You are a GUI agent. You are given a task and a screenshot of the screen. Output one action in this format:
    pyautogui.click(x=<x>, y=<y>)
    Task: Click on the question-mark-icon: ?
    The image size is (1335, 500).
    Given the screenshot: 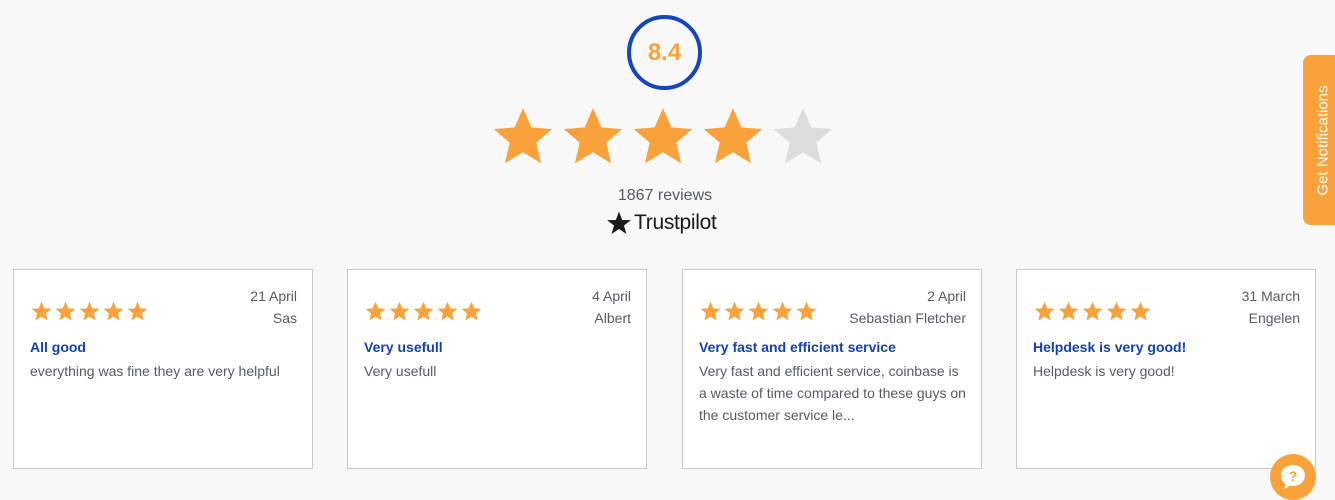 What is the action you would take?
    pyautogui.click(x=1293, y=477)
    